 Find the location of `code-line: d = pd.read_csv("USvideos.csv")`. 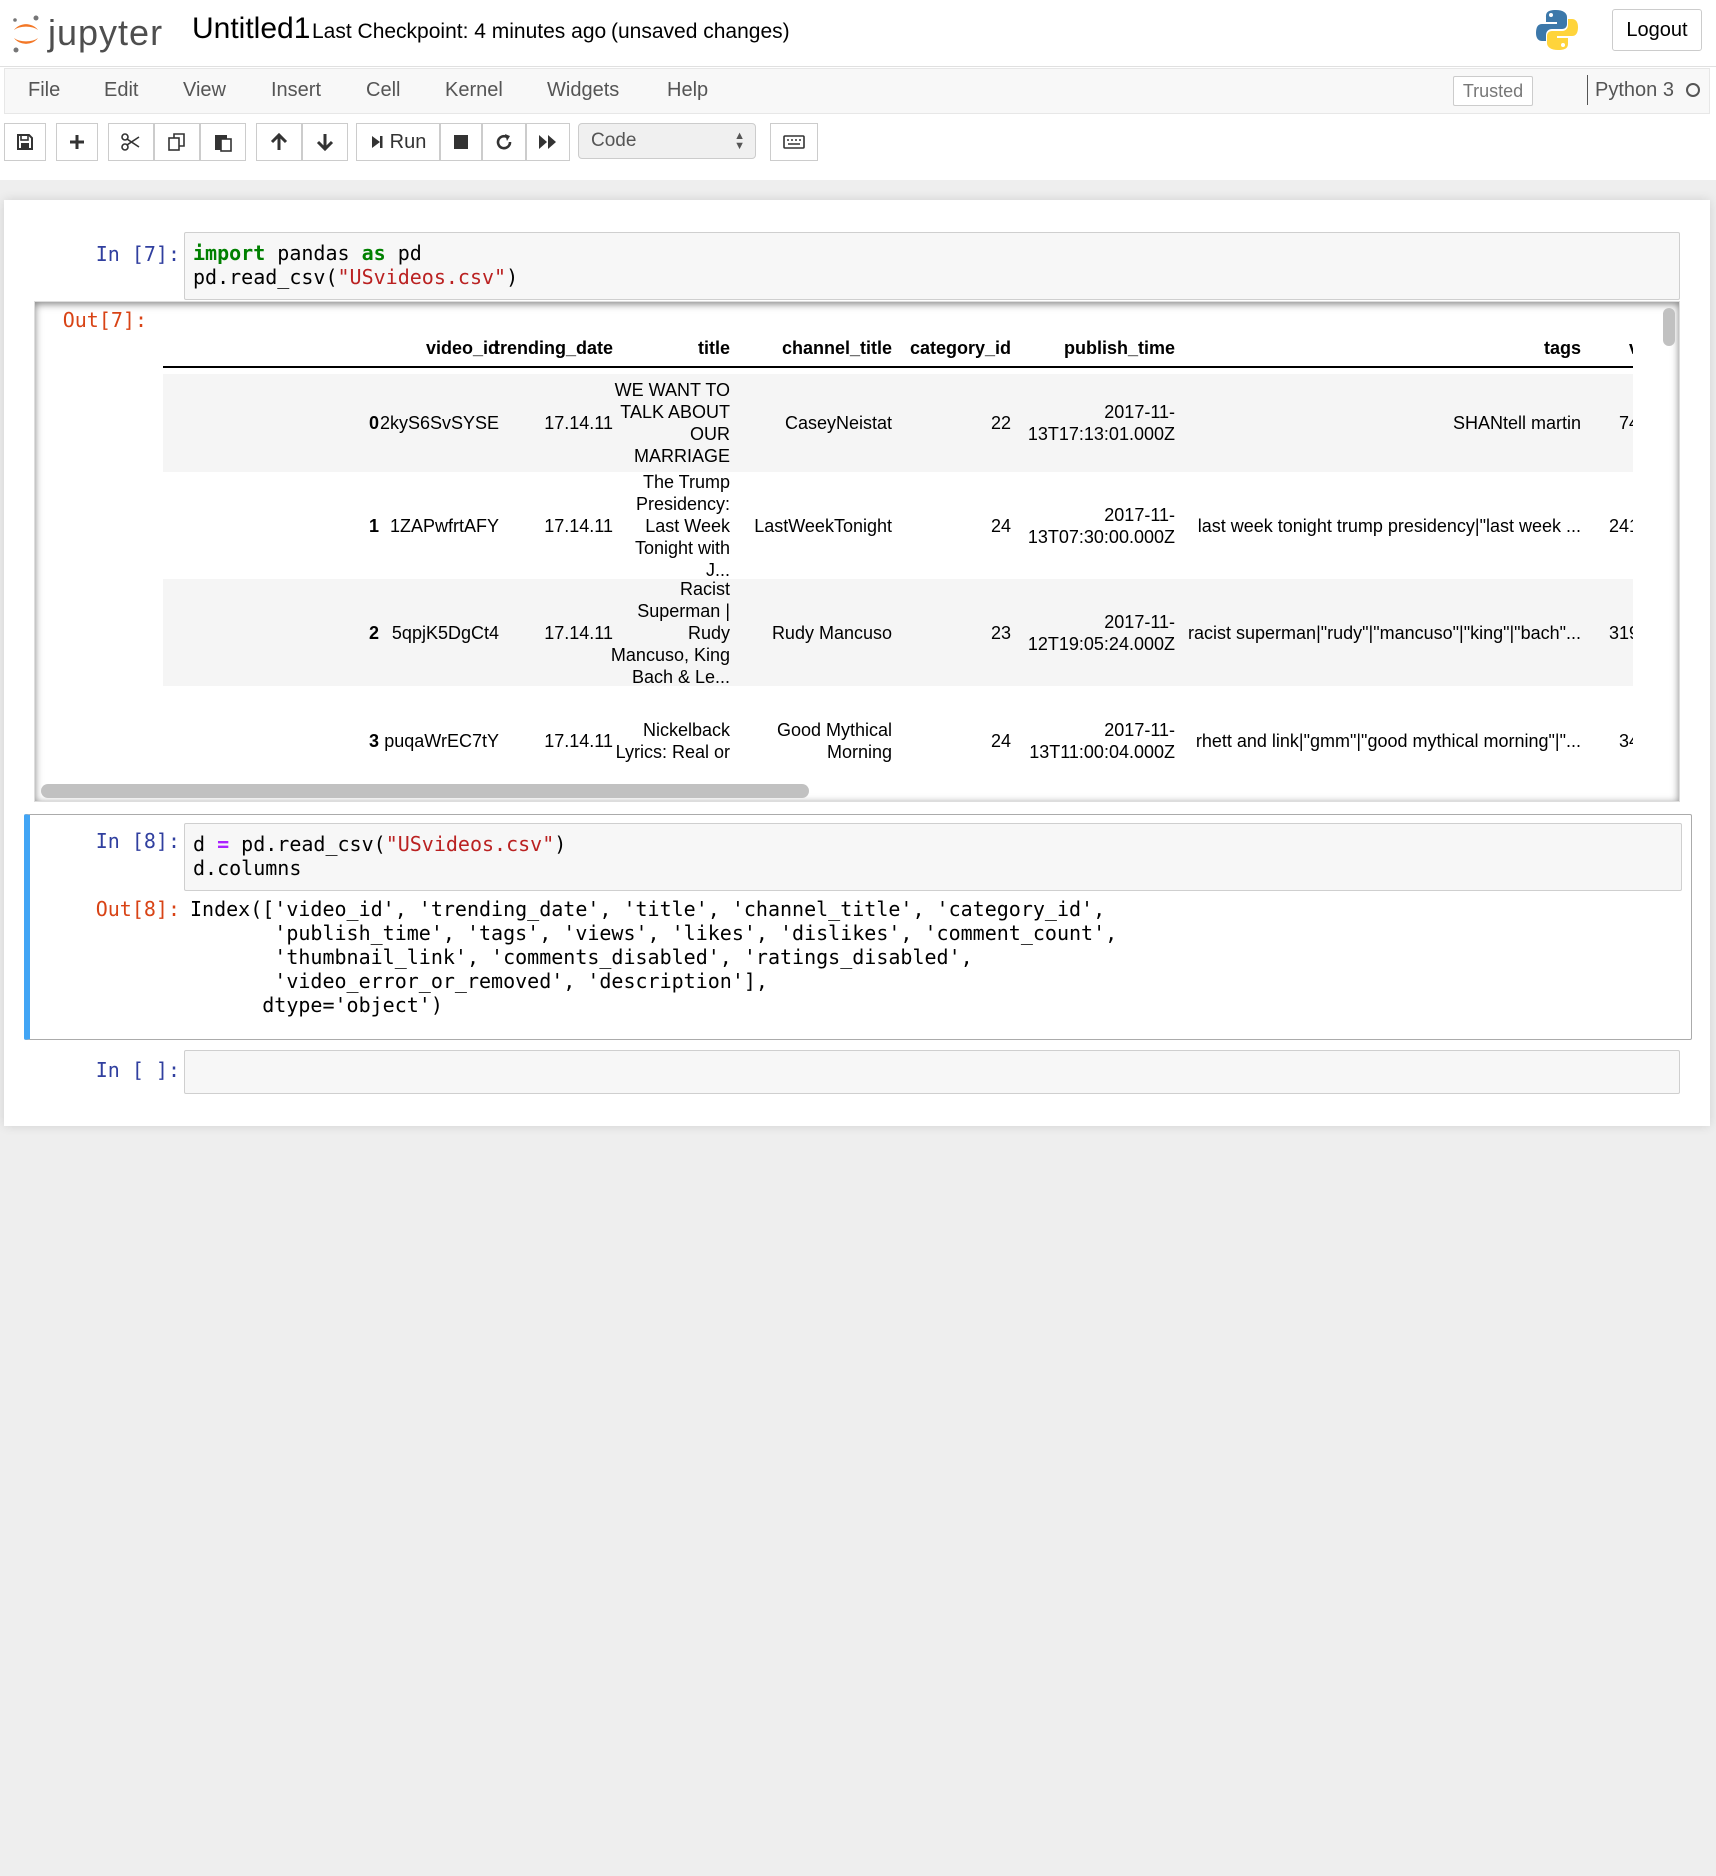

code-line: d = pd.read_csv("USvideos.csv") is located at coordinates (379, 844).